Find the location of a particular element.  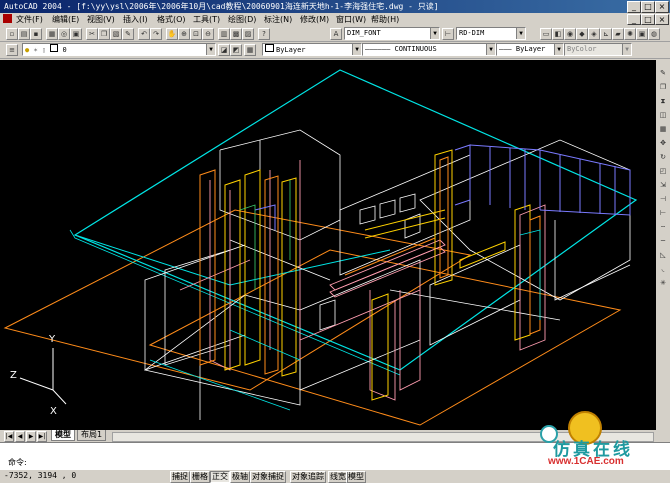

layer-select: ● ✶ ▯ 0 ▼ is located at coordinates (119, 49).